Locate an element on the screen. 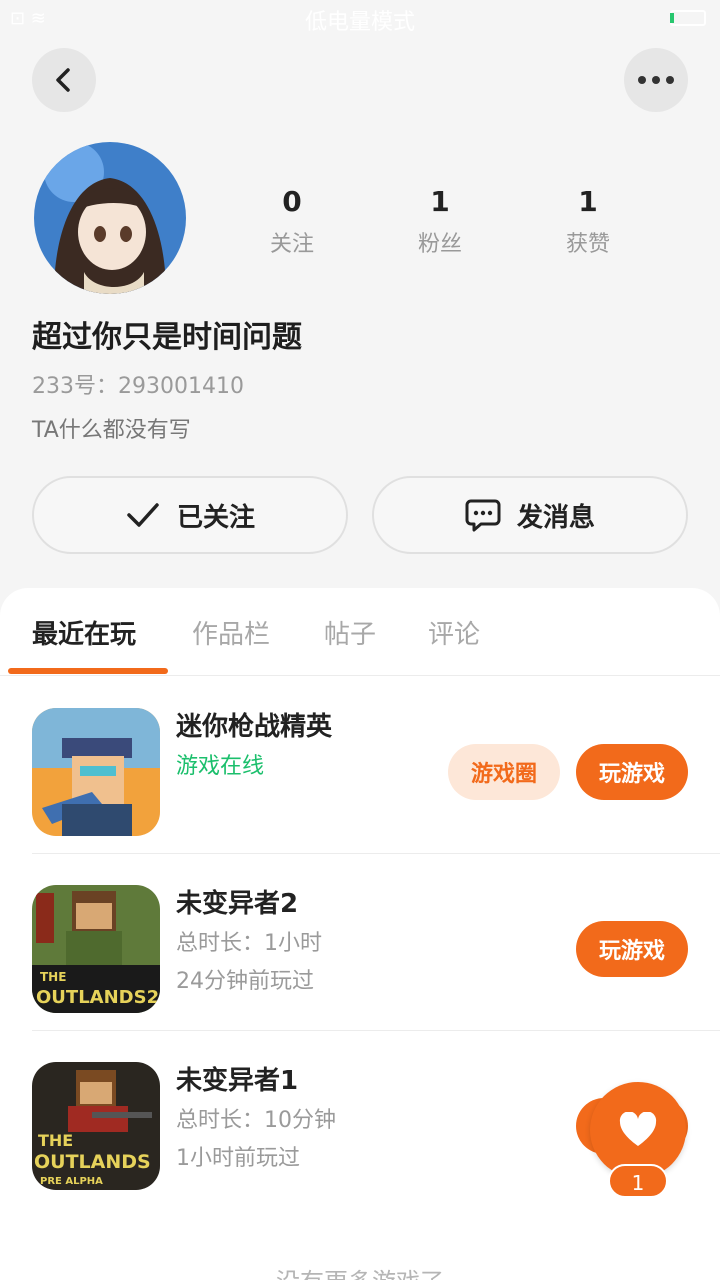 The height and width of the screenshot is (1280, 720). svg-text: OUTLANDS is located at coordinates (92, 1162).